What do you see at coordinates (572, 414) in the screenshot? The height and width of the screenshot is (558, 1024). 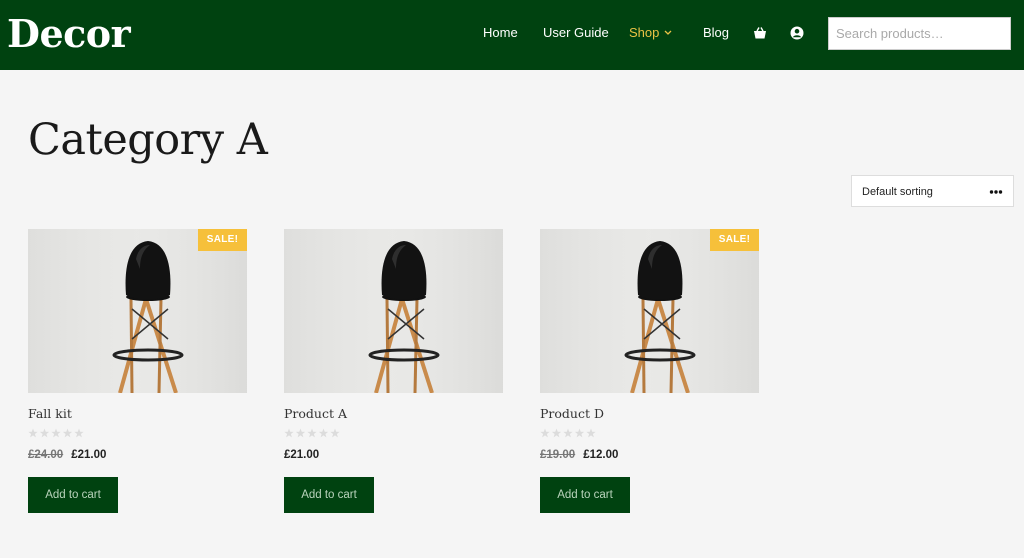 I see `product-title: Product D` at bounding box center [572, 414].